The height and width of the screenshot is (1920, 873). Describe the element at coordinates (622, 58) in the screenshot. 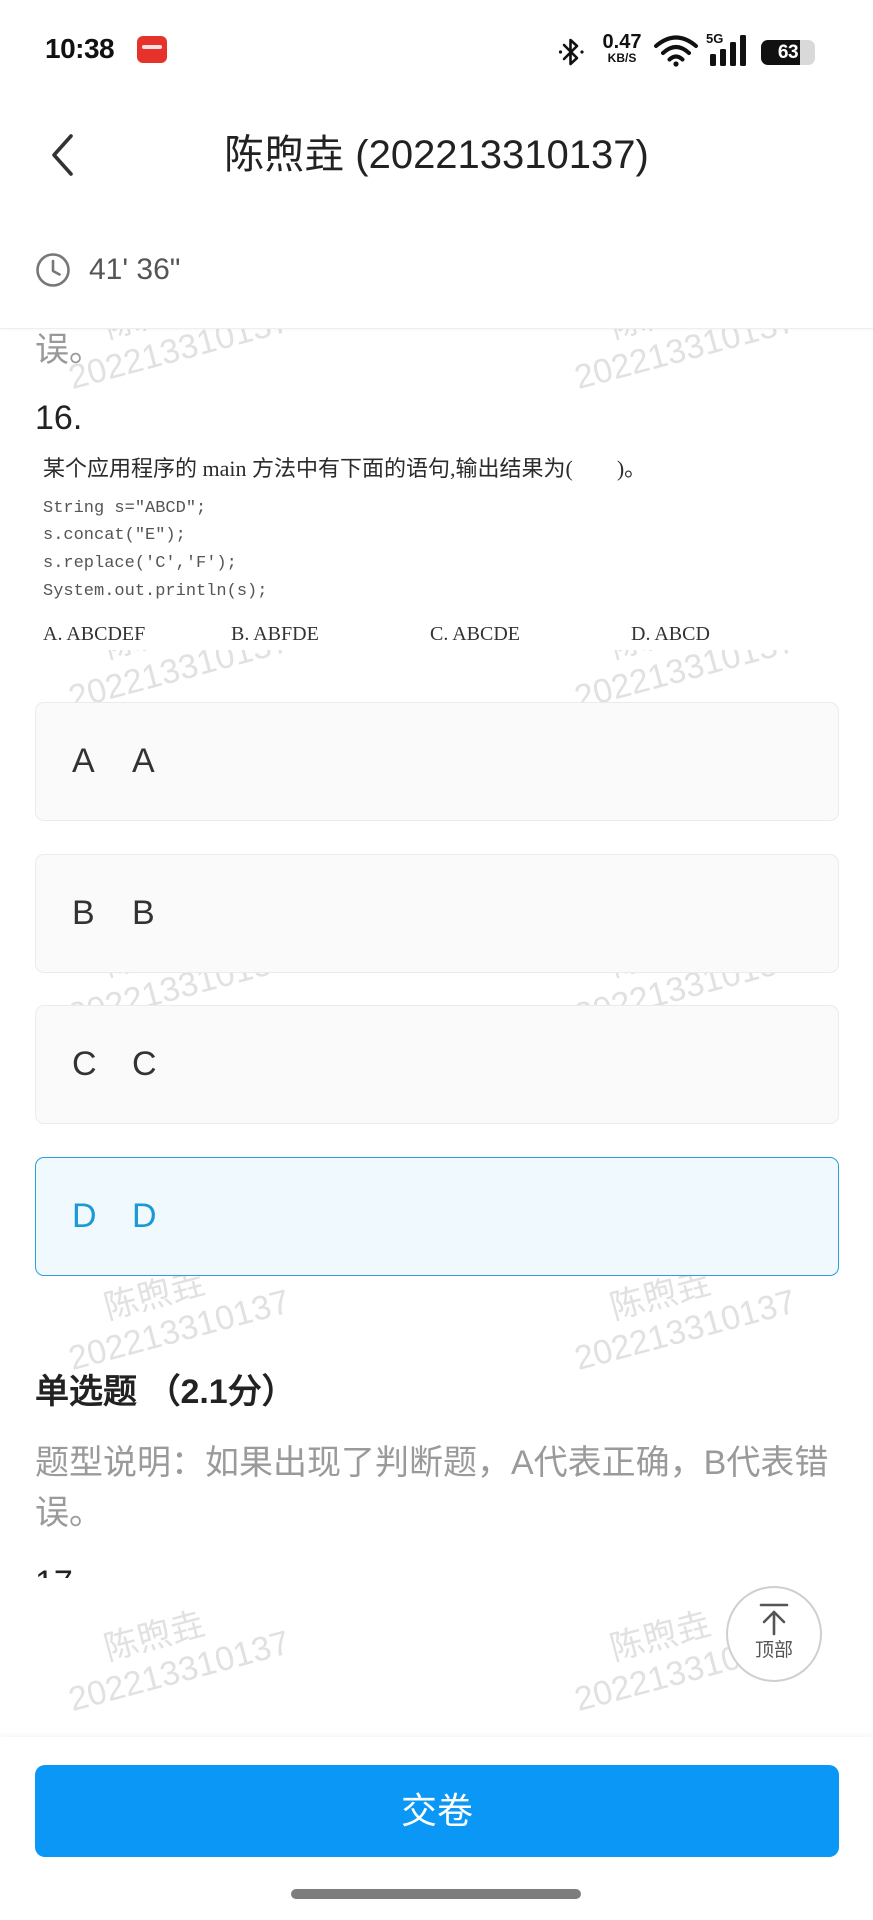

I see `network-speed-unit: KB/S` at that location.